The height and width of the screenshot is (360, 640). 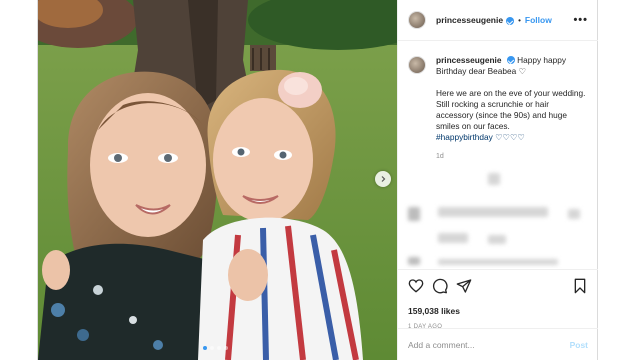 What do you see at coordinates (416, 286) in the screenshot?
I see `heart-icon` at bounding box center [416, 286].